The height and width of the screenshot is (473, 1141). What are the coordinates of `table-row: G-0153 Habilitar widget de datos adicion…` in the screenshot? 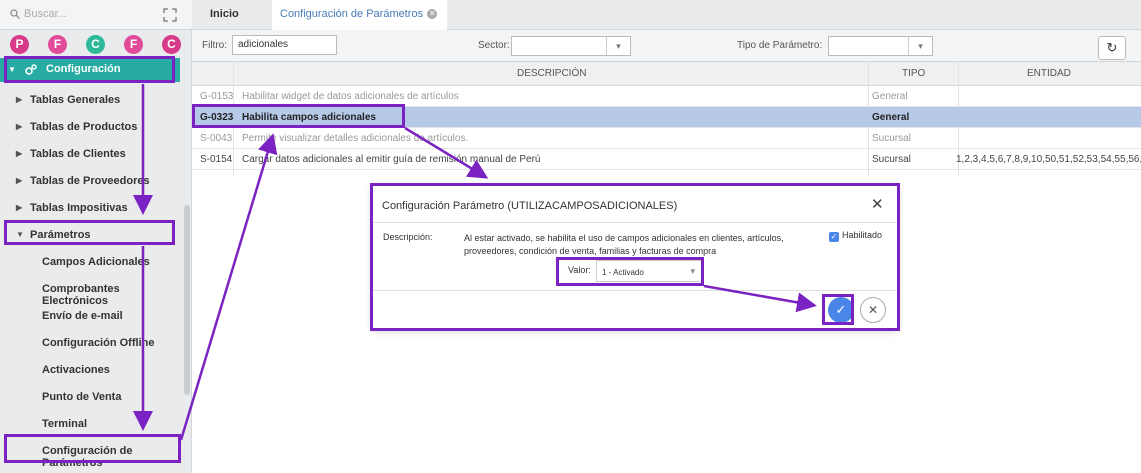 It's located at (666, 96).